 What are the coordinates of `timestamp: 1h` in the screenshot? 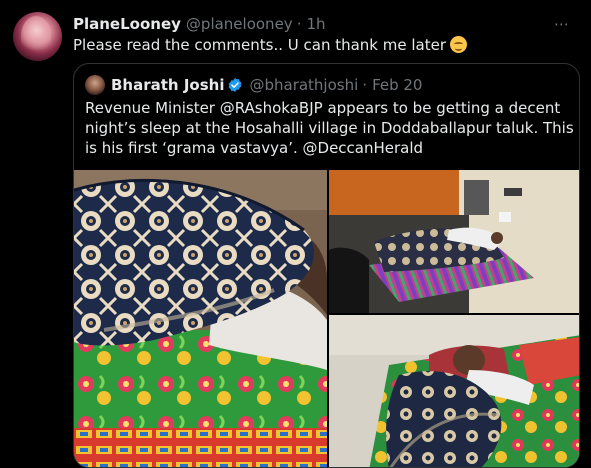 It's located at (315, 24).